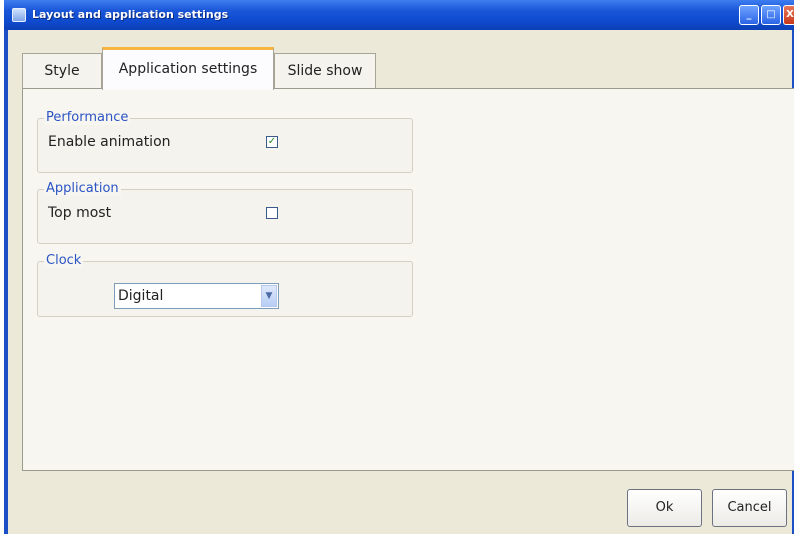 This screenshot has height=534, width=794. Describe the element at coordinates (141, 296) in the screenshot. I see `clock-type-value: Digital` at that location.